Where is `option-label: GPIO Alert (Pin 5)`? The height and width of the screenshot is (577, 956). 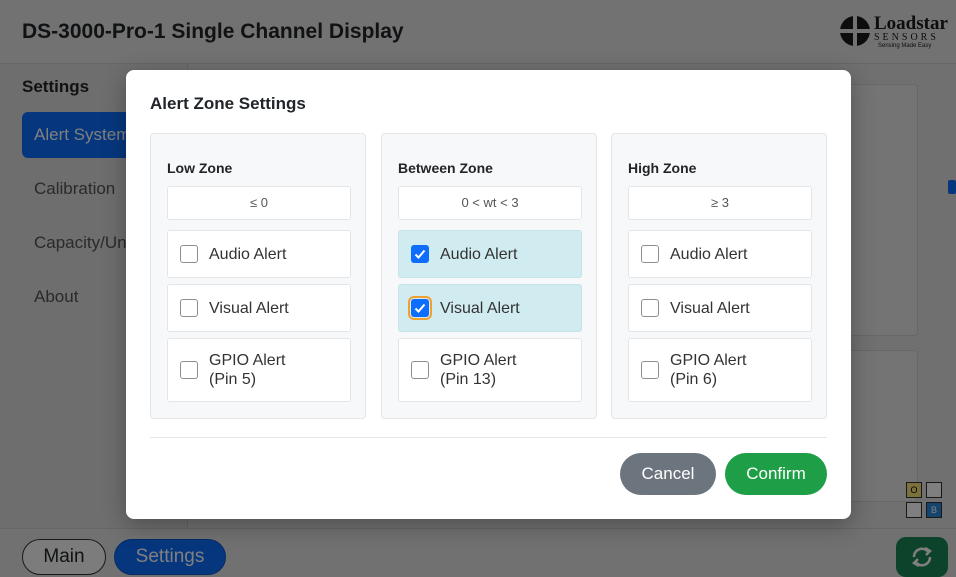 option-label: GPIO Alert (Pin 5) is located at coordinates (247, 370).